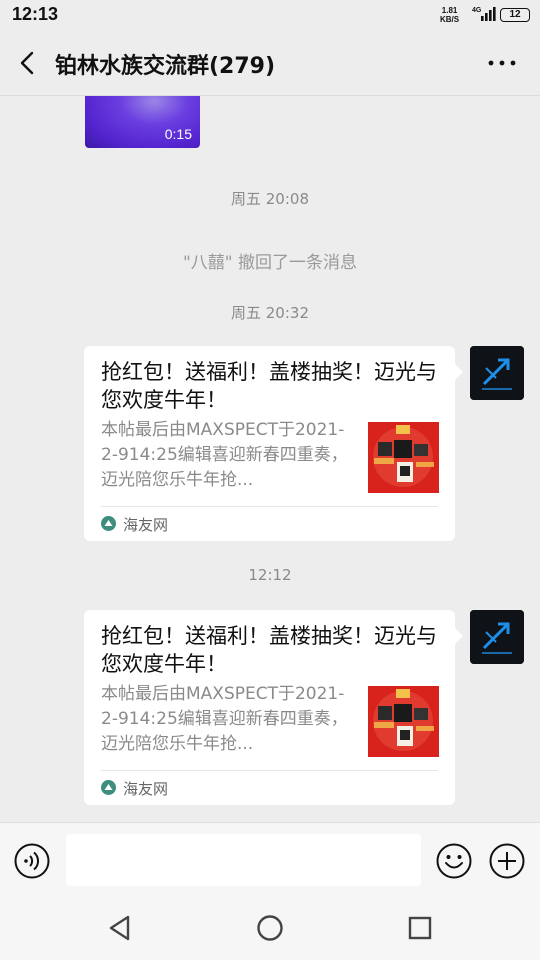 Image resolution: width=540 pixels, height=960 pixels. I want to click on recall-notice: "八囍" 撤回了一条消息, so click(270, 263).